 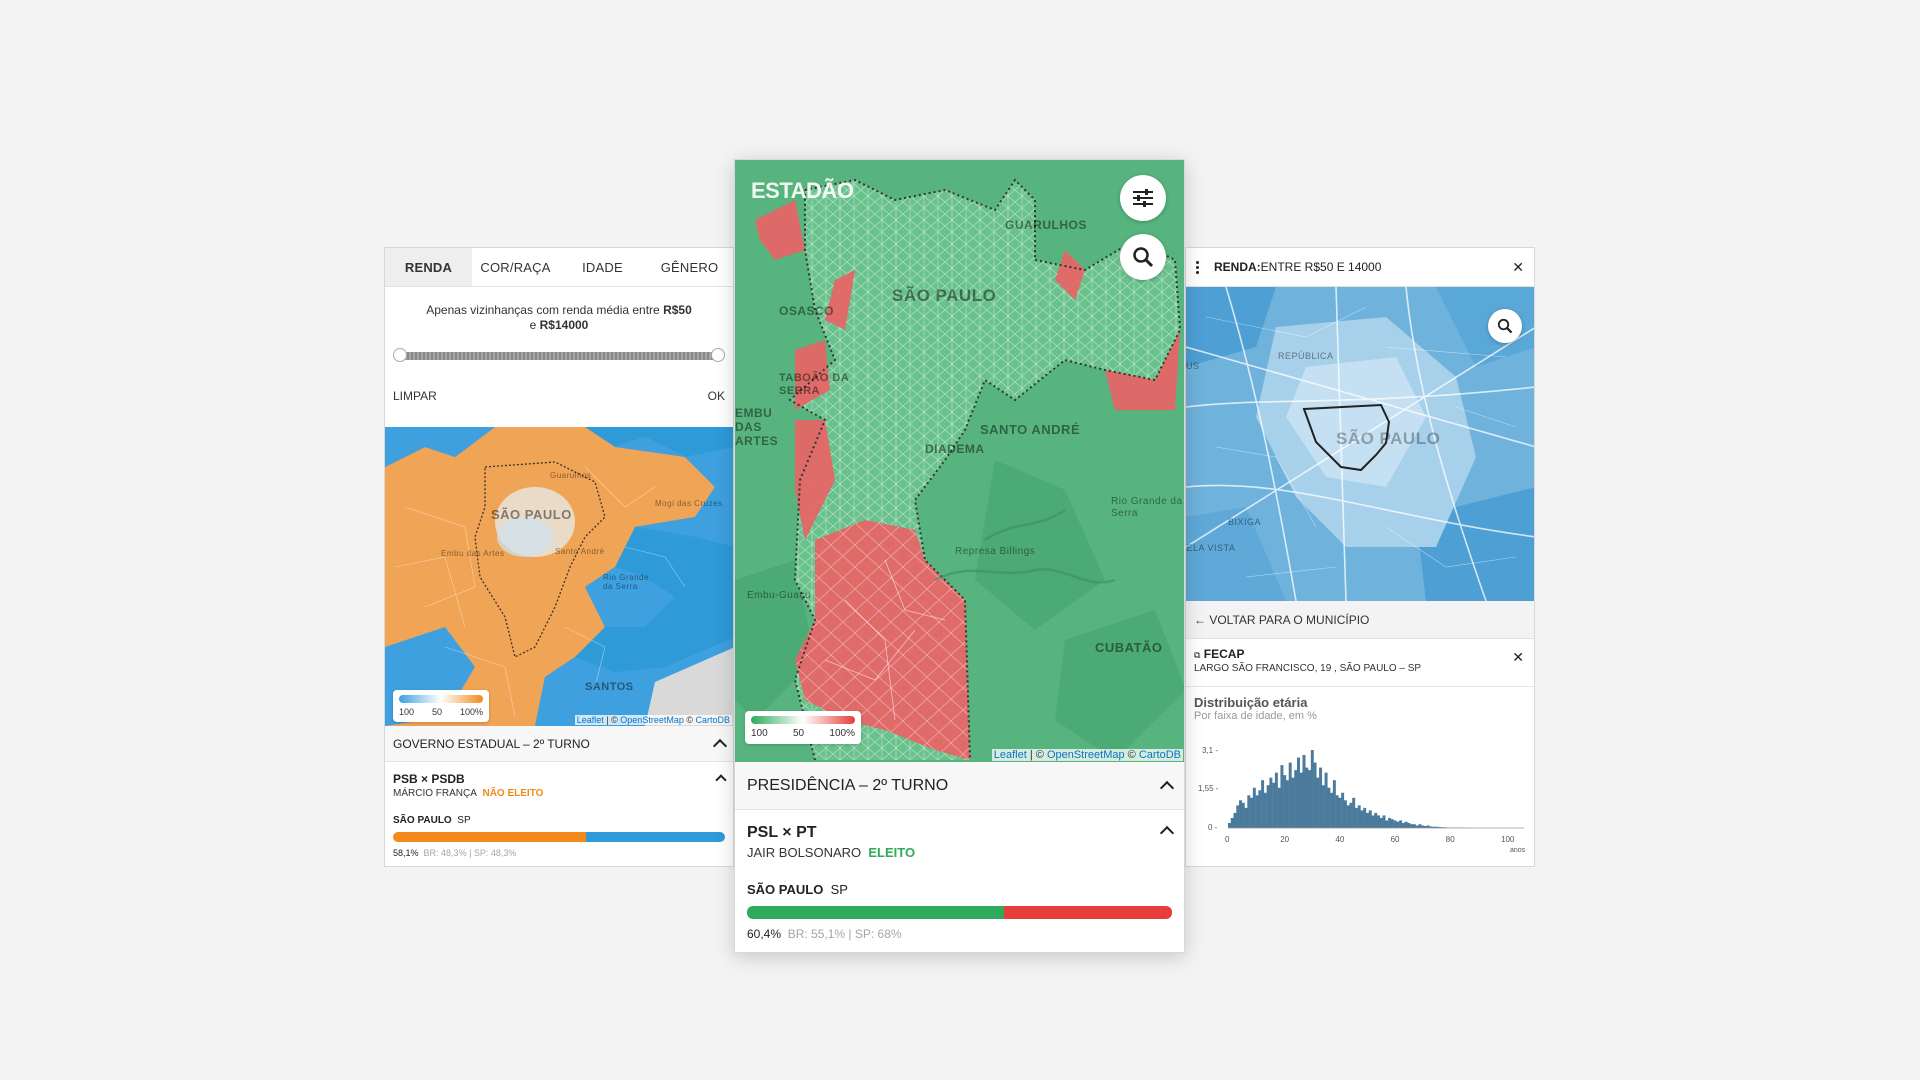 What do you see at coordinates (689, 503) in the screenshot?
I see `map-label-mogi: Mogi das Cruzes` at bounding box center [689, 503].